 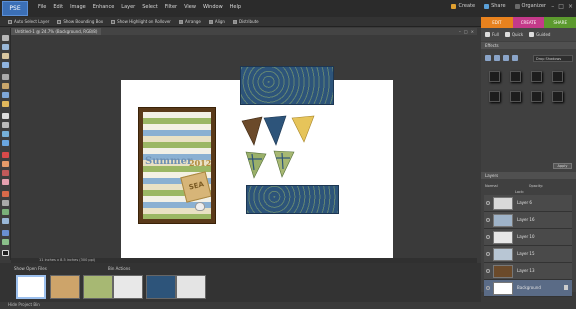 What do you see at coordinates (463, 6) in the screenshot?
I see `create-menu-button: Create` at bounding box center [463, 6].